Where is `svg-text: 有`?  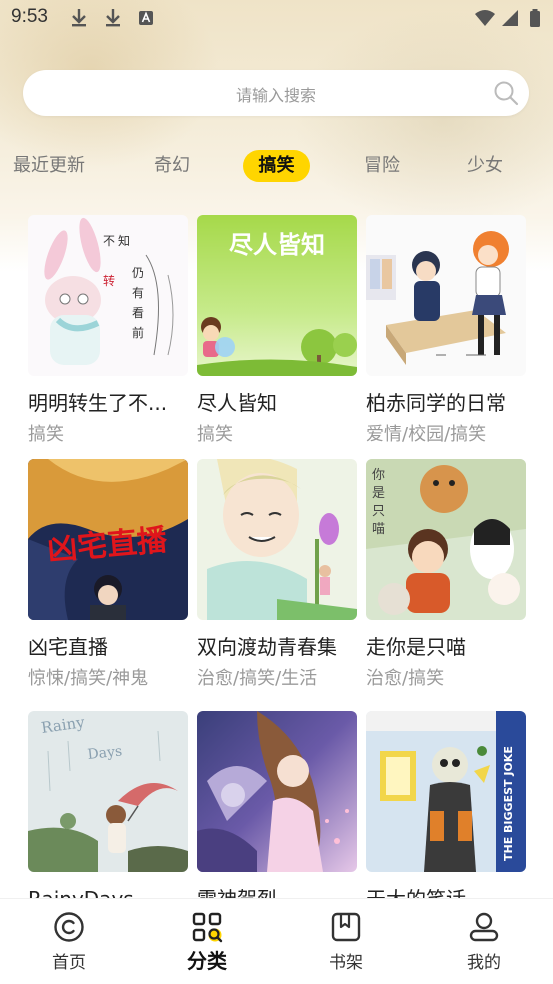 svg-text: 有 is located at coordinates (138, 293).